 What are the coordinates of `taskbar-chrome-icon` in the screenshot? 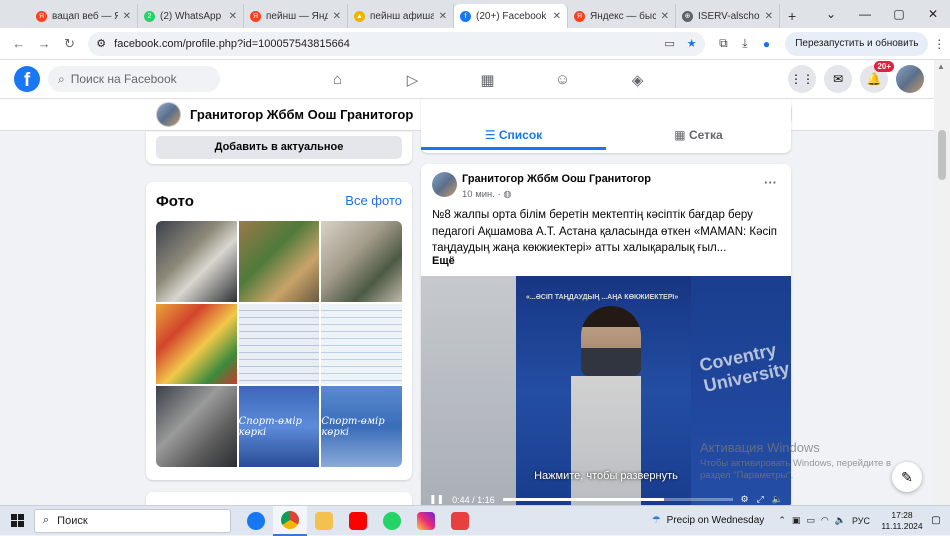 It's located at (290, 520).